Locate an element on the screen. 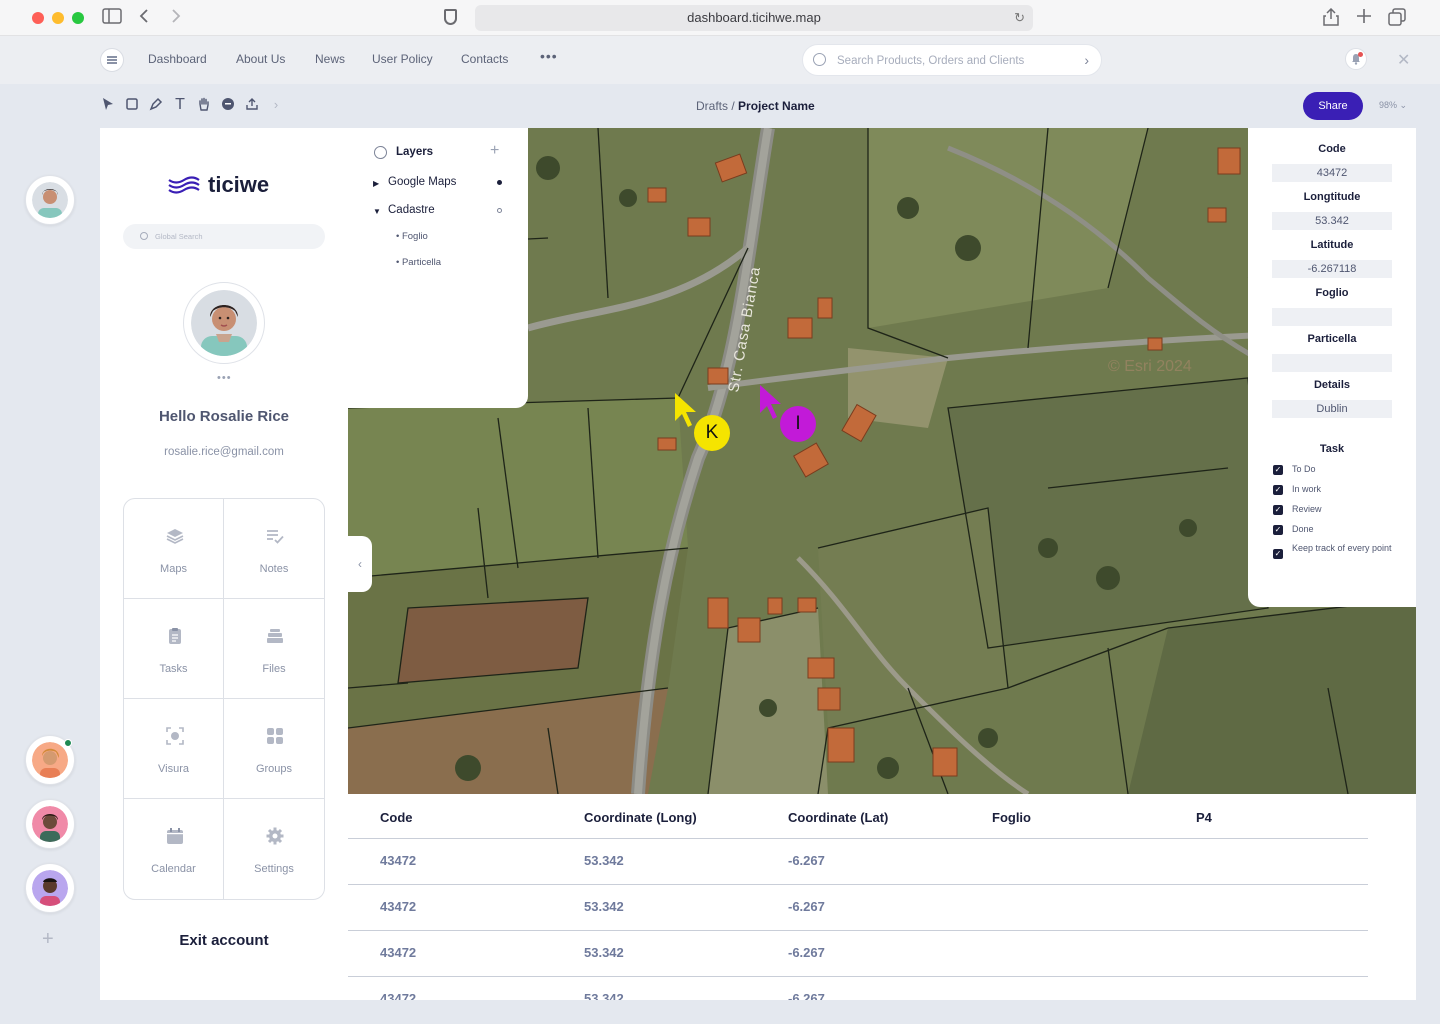 Image resolution: width=1440 pixels, height=1024 pixels. text-tool-icon: T is located at coordinates (180, 105).